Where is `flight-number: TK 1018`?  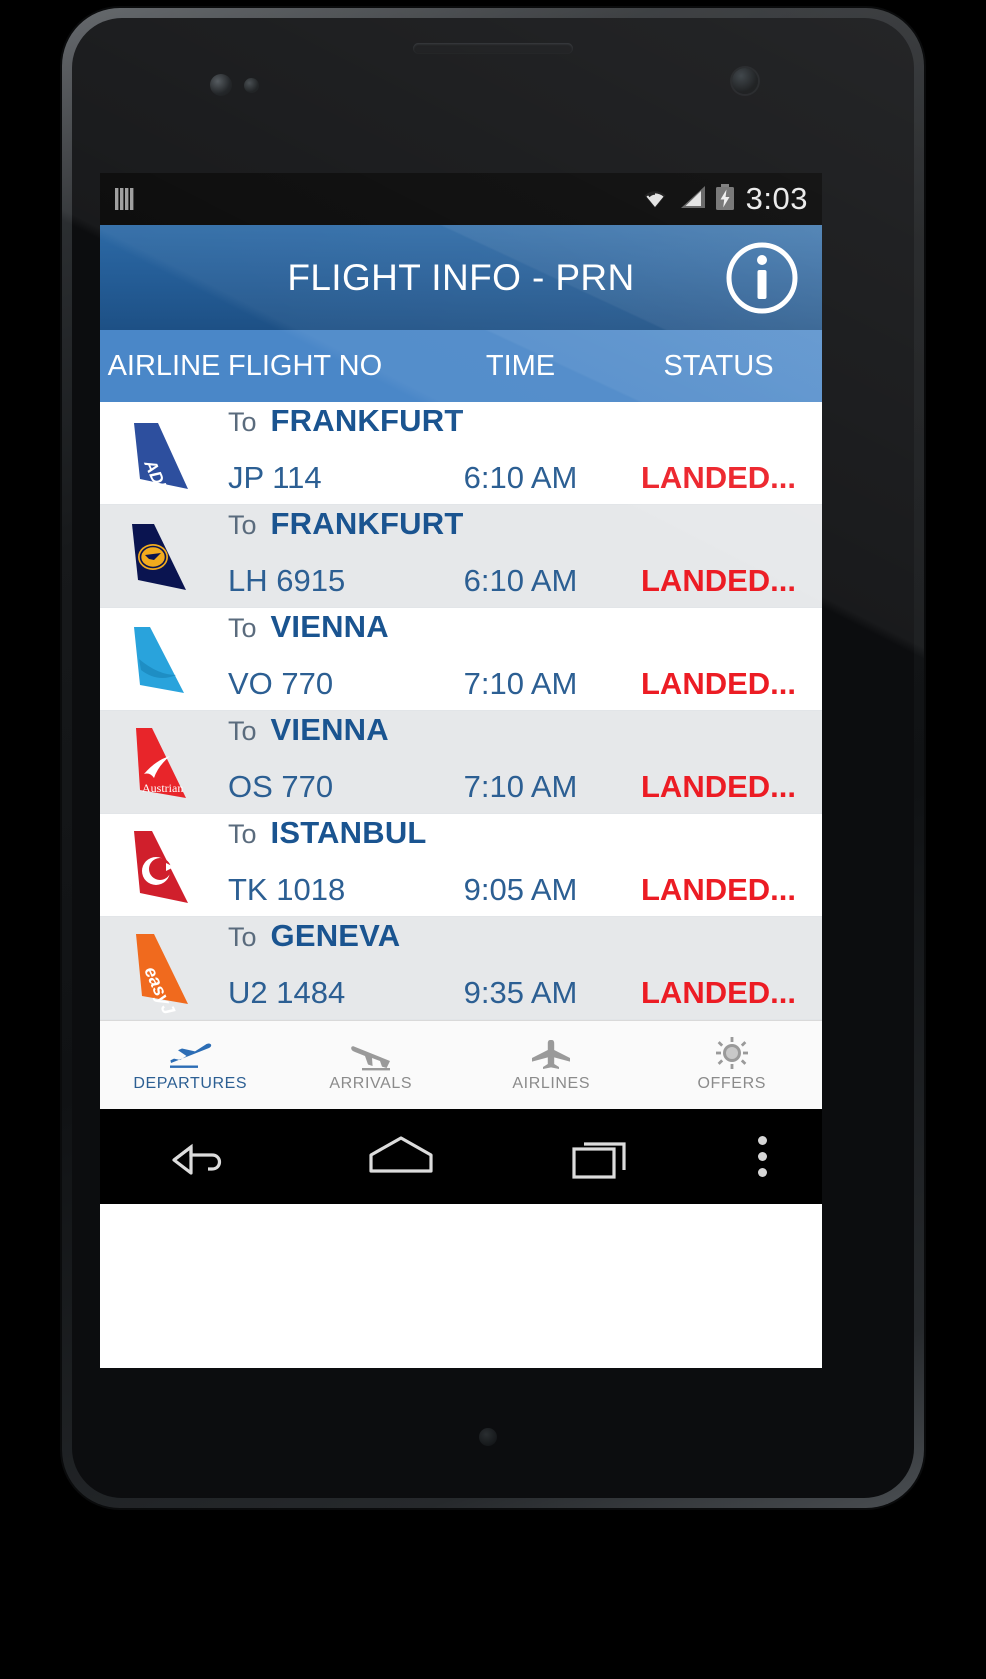
flight-number: TK 1018 is located at coordinates (287, 889).